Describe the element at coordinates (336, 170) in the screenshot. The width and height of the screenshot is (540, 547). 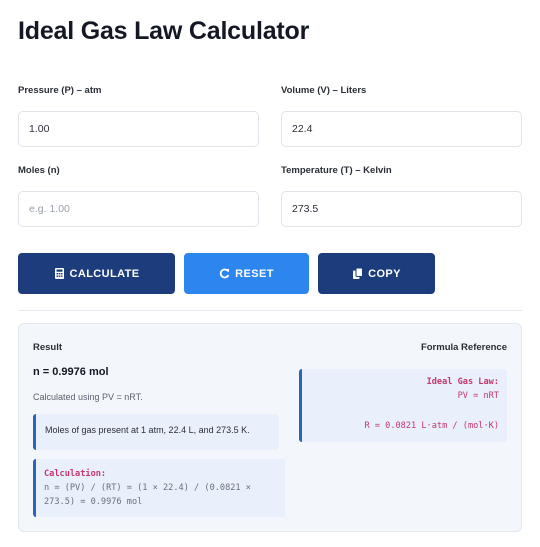
I see `temperature-label: Temperature (T) – Kelvin` at that location.